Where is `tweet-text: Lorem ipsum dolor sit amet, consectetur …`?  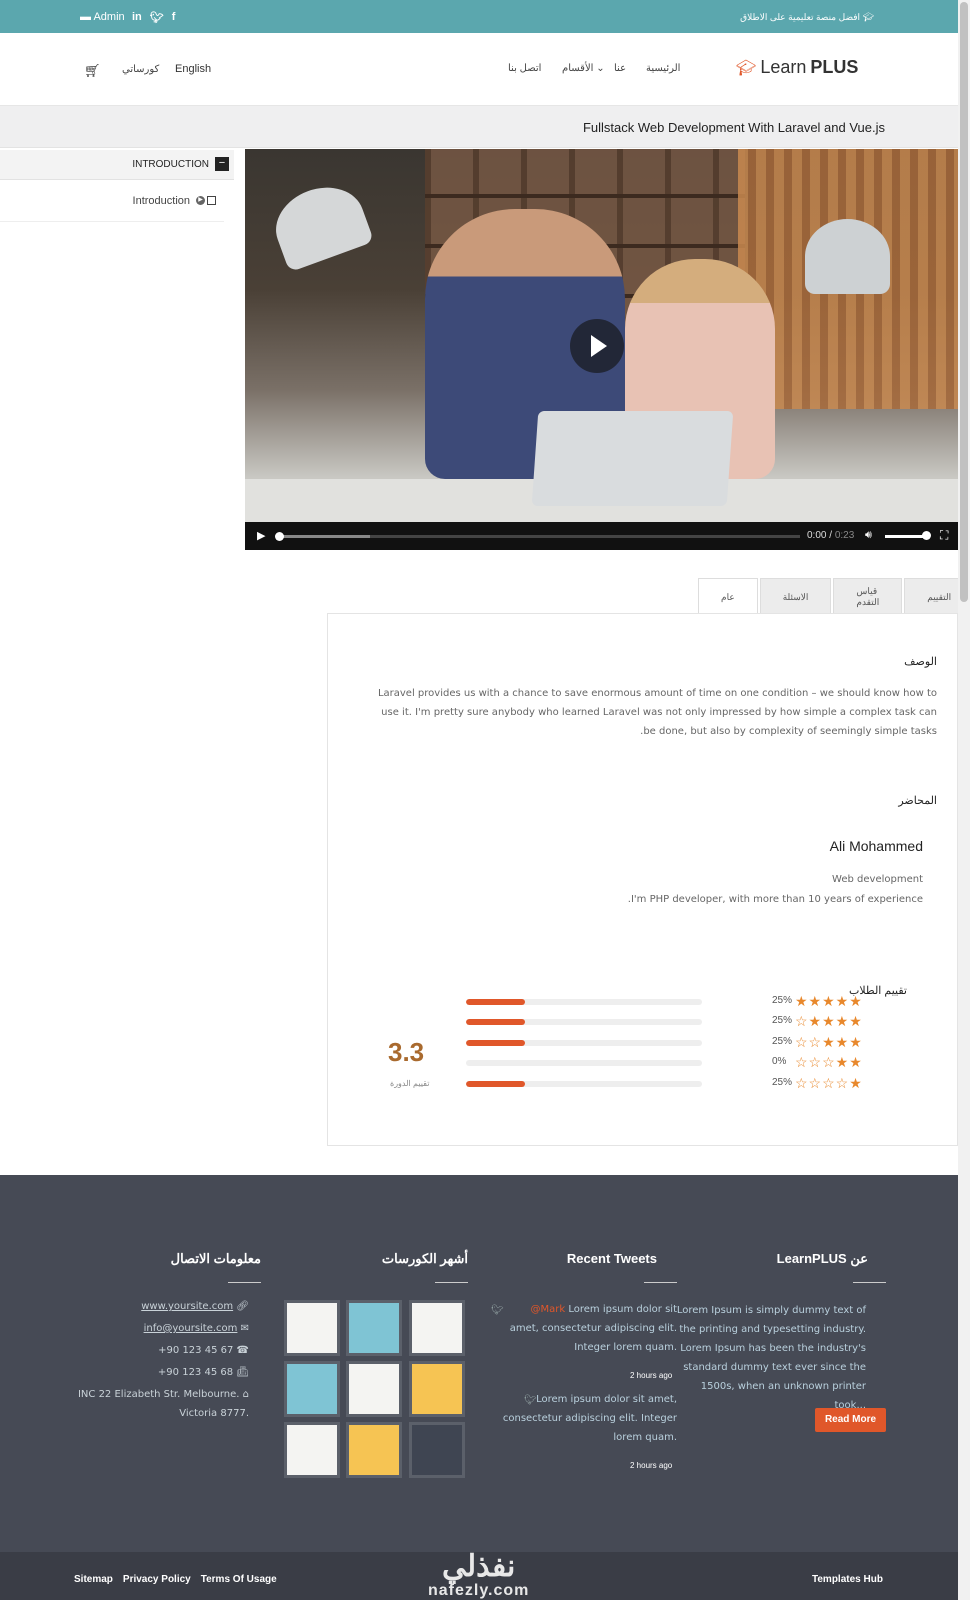 tweet-text: Lorem ipsum dolor sit amet, consectetur … is located at coordinates (589, 1418).